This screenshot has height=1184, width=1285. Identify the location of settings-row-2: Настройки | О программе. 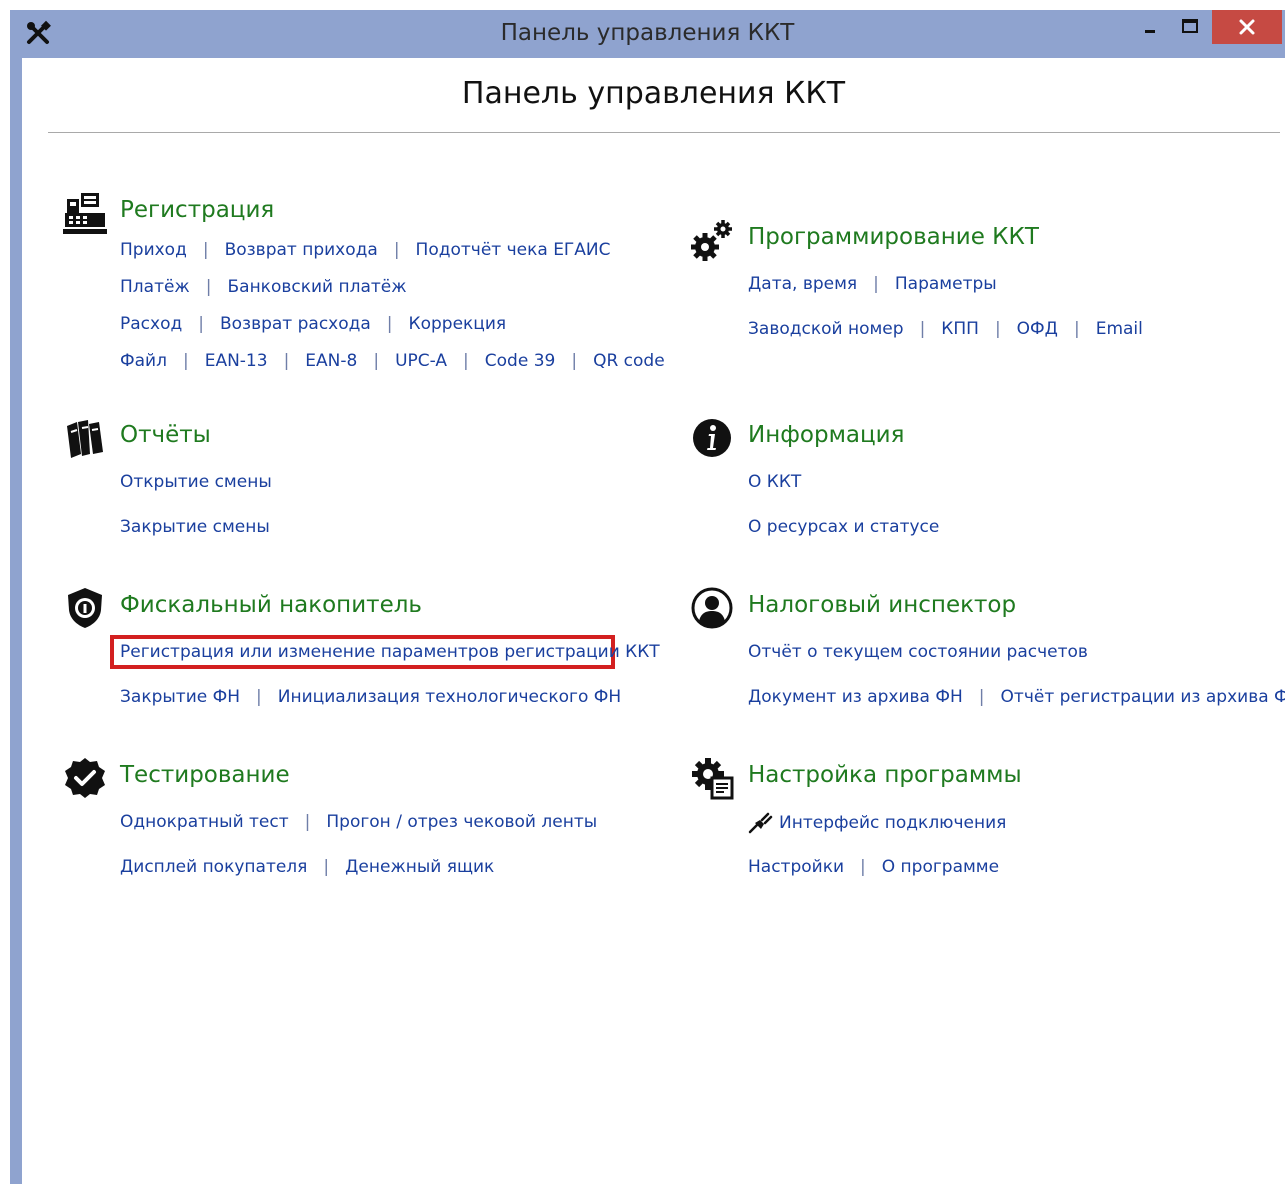
(873, 867).